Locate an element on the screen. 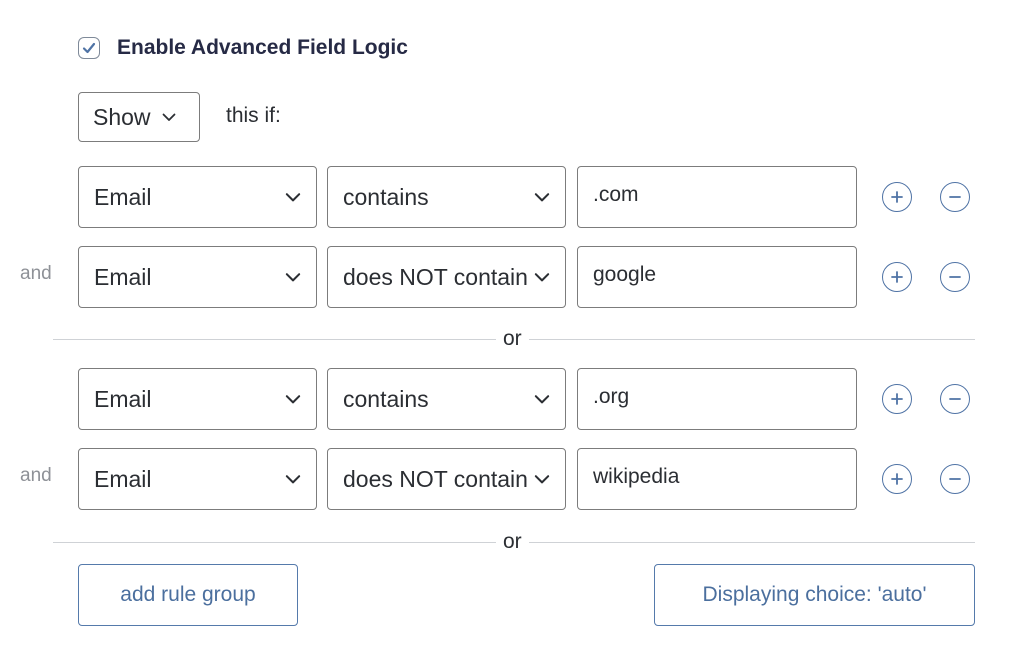 This screenshot has width=1024, height=655. rule-value-input: google is located at coordinates (717, 277).